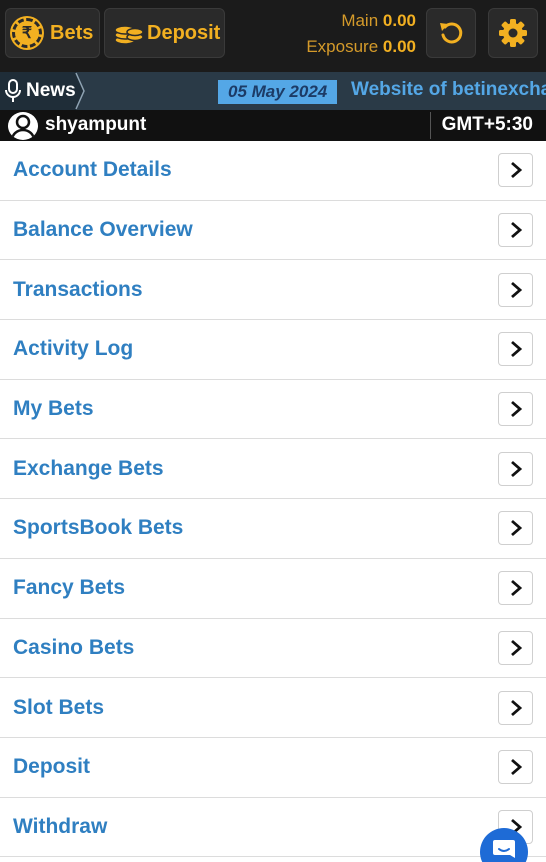 This screenshot has width=546, height=862. I want to click on top-header: ₹ Bets Deposit Main 0.00 Exposure 0.00, so click(273, 36).